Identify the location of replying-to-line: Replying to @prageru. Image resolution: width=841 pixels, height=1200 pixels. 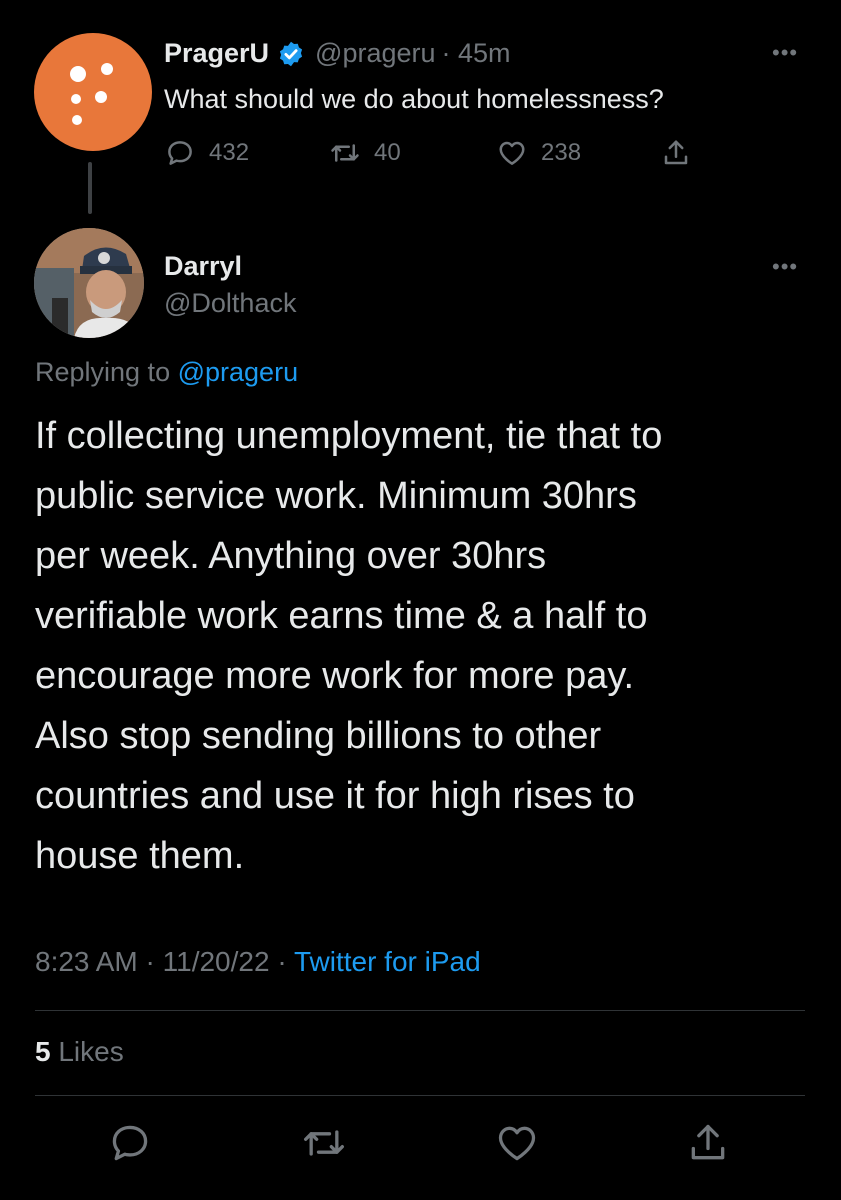
(166, 372).